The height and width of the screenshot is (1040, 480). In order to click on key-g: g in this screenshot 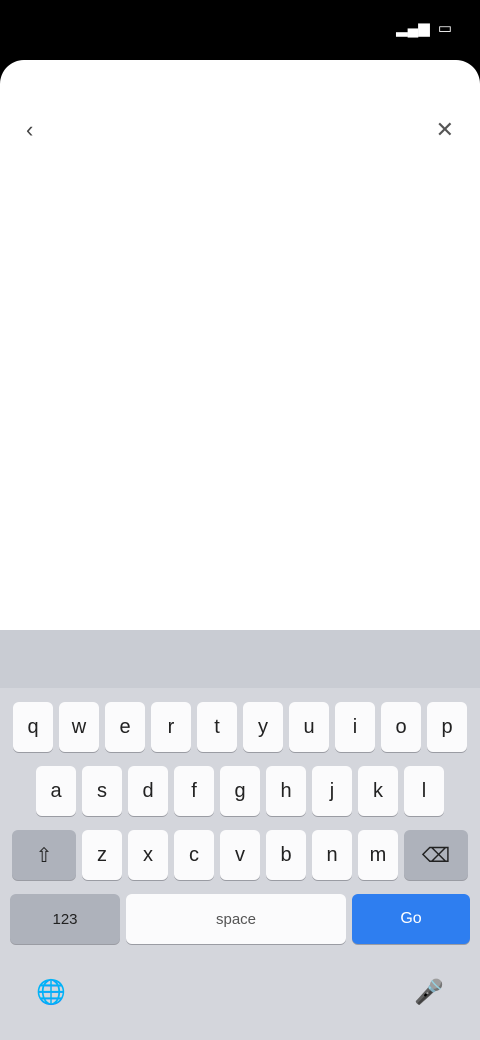, I will do `click(240, 791)`.